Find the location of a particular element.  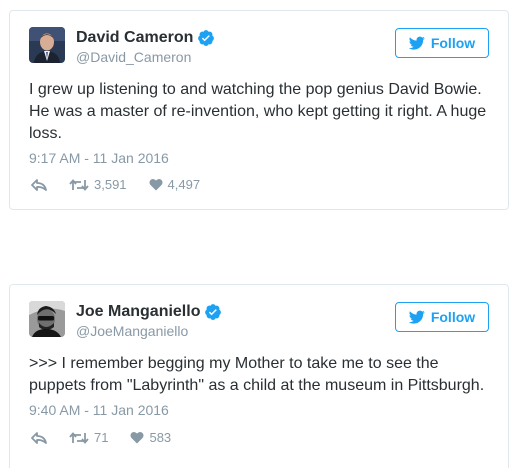

handle: @David_Cameron is located at coordinates (145, 57).